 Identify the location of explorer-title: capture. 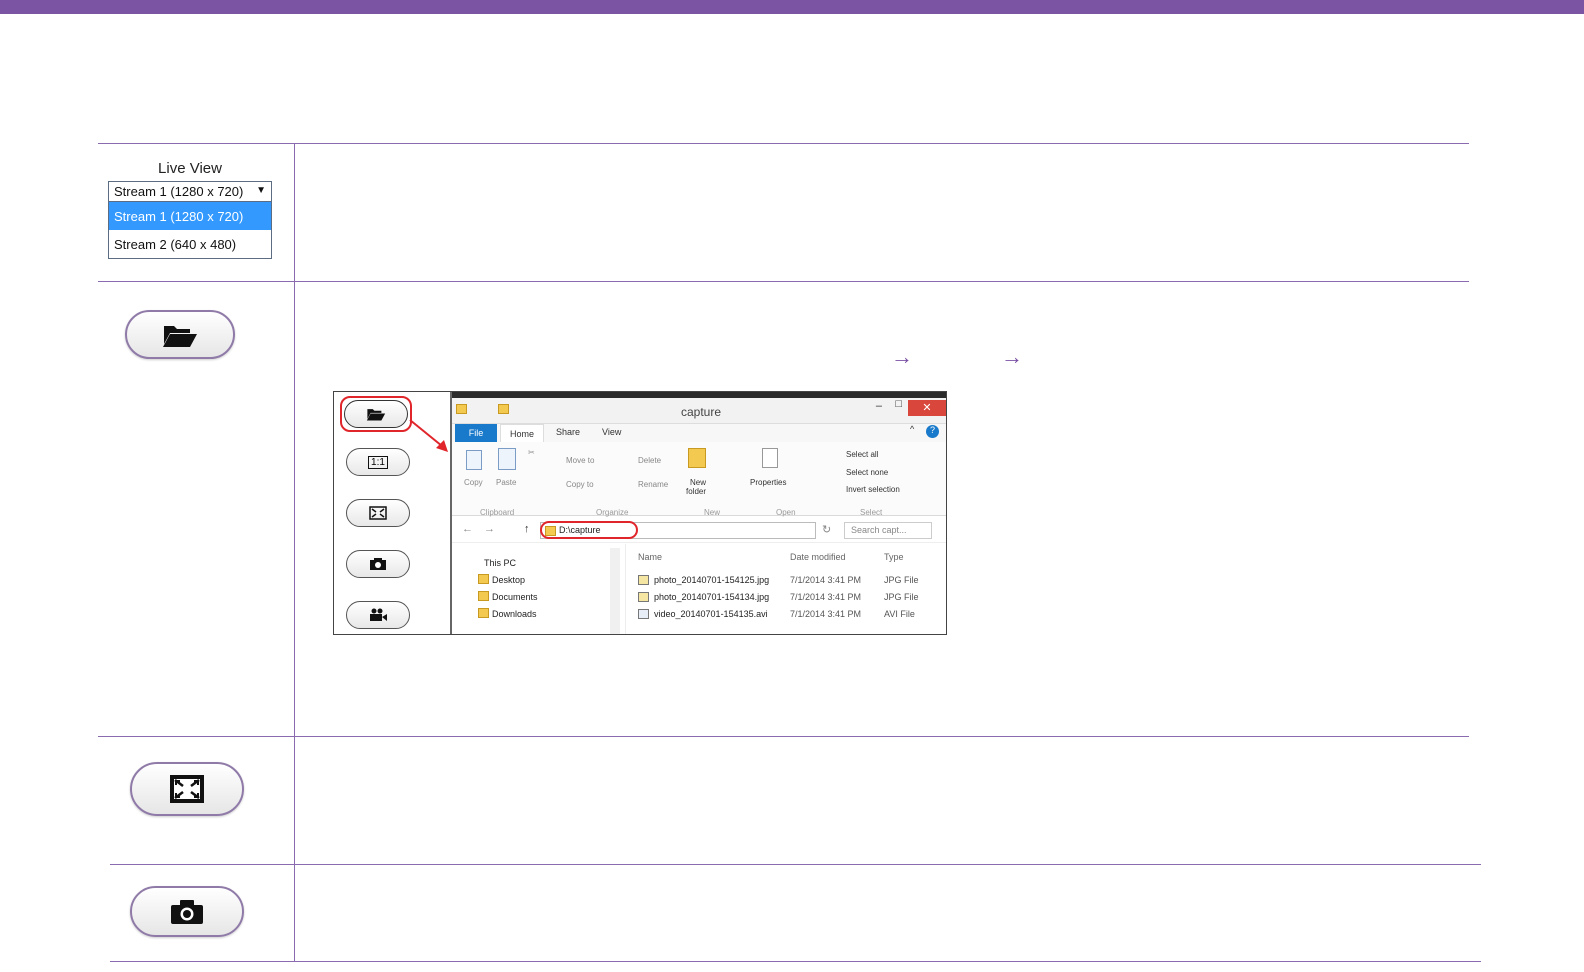
(701, 412).